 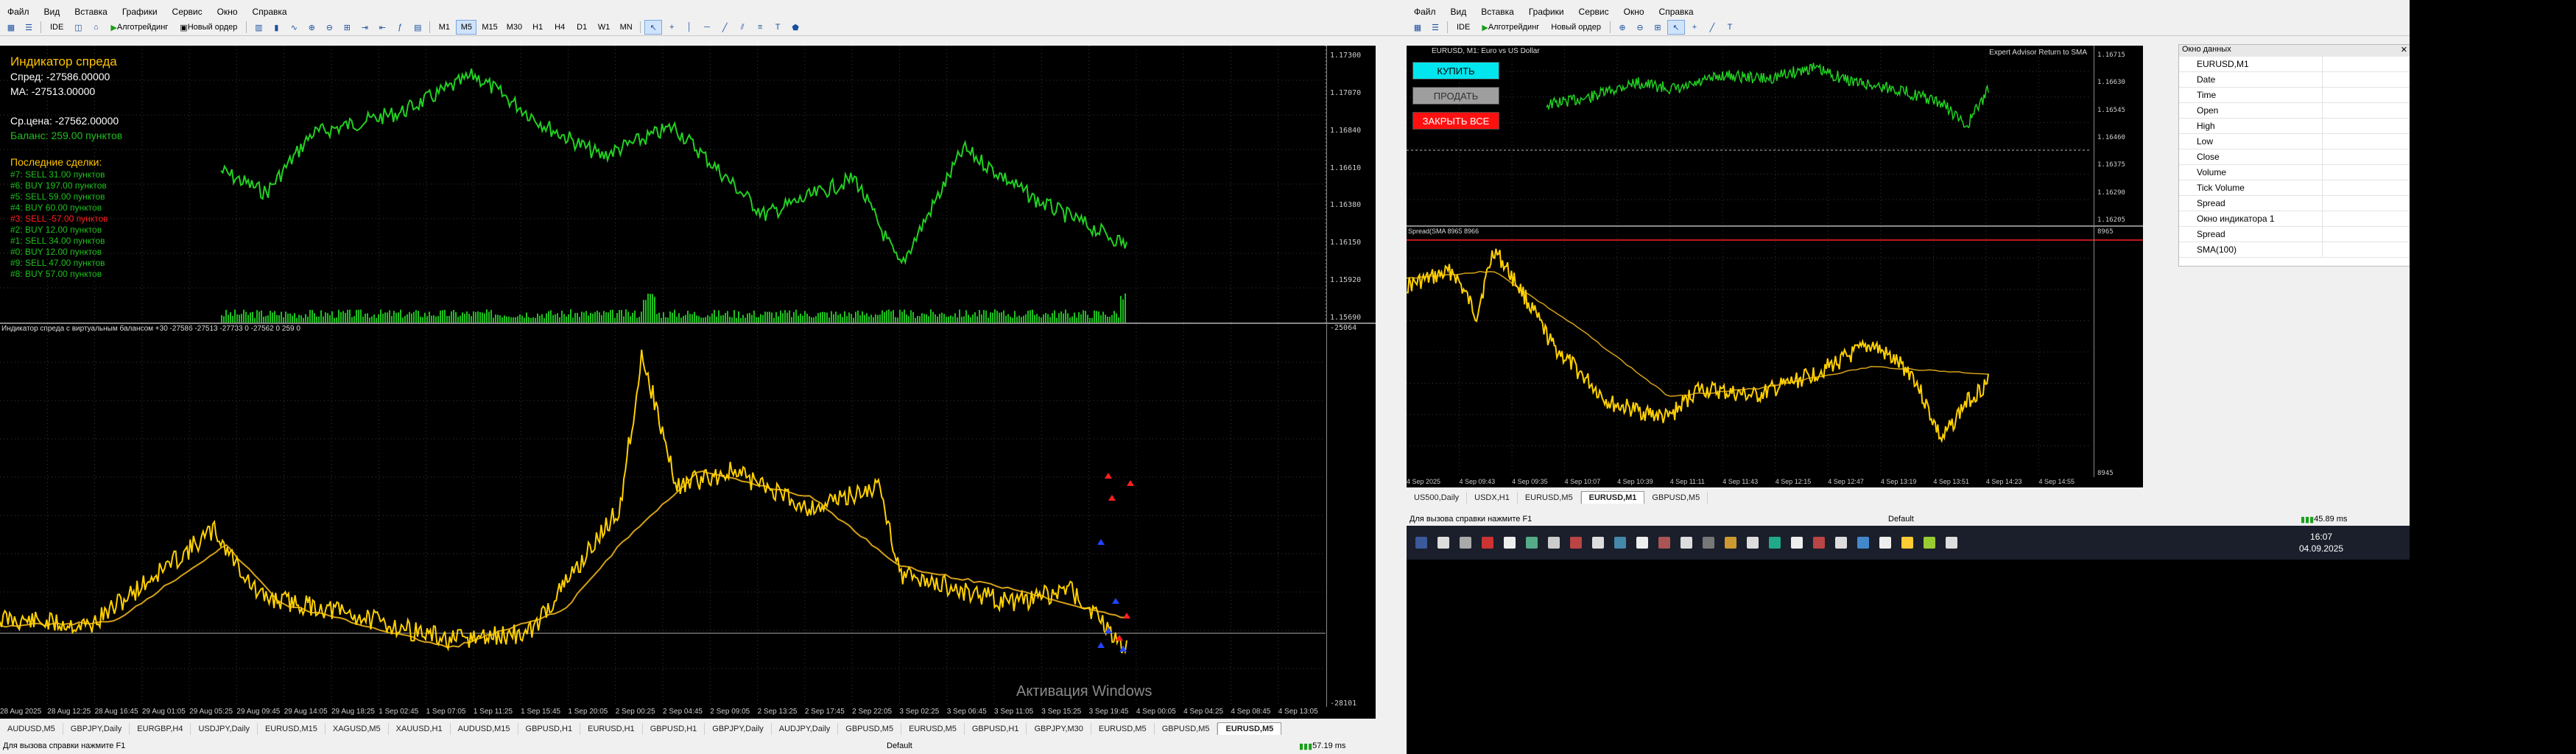 I want to click on chart-tab: EURGBP,H4, so click(x=160, y=729).